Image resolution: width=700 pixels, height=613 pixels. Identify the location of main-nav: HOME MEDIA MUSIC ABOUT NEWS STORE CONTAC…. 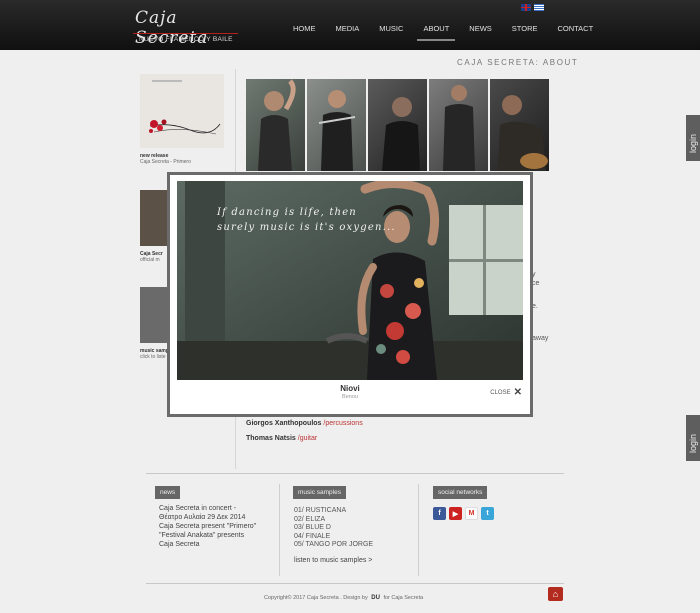
(443, 32).